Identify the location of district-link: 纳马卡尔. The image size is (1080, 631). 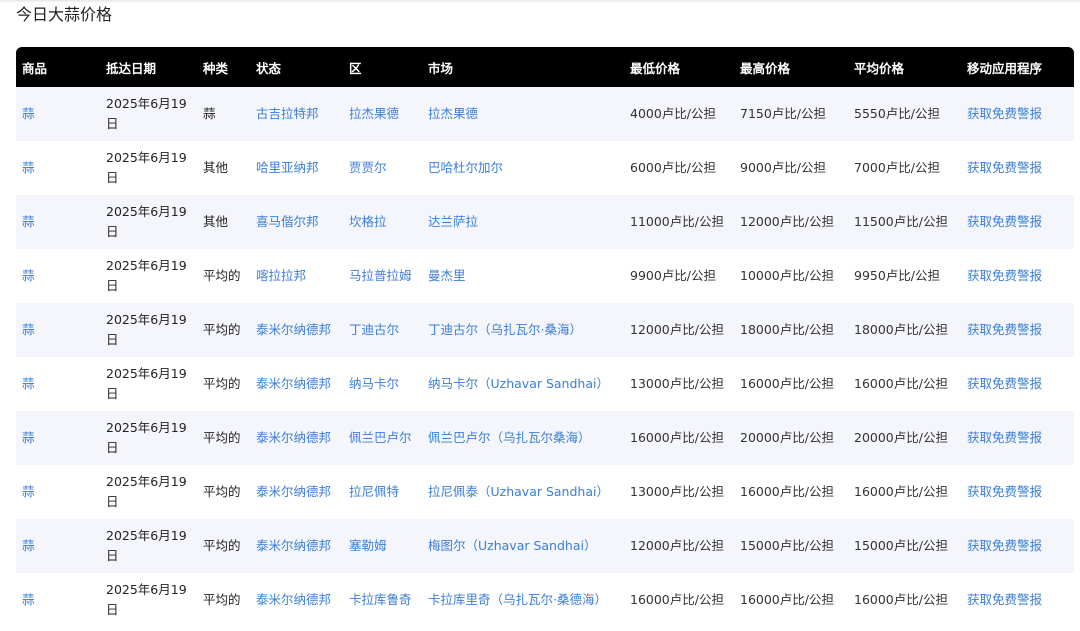
(382, 384).